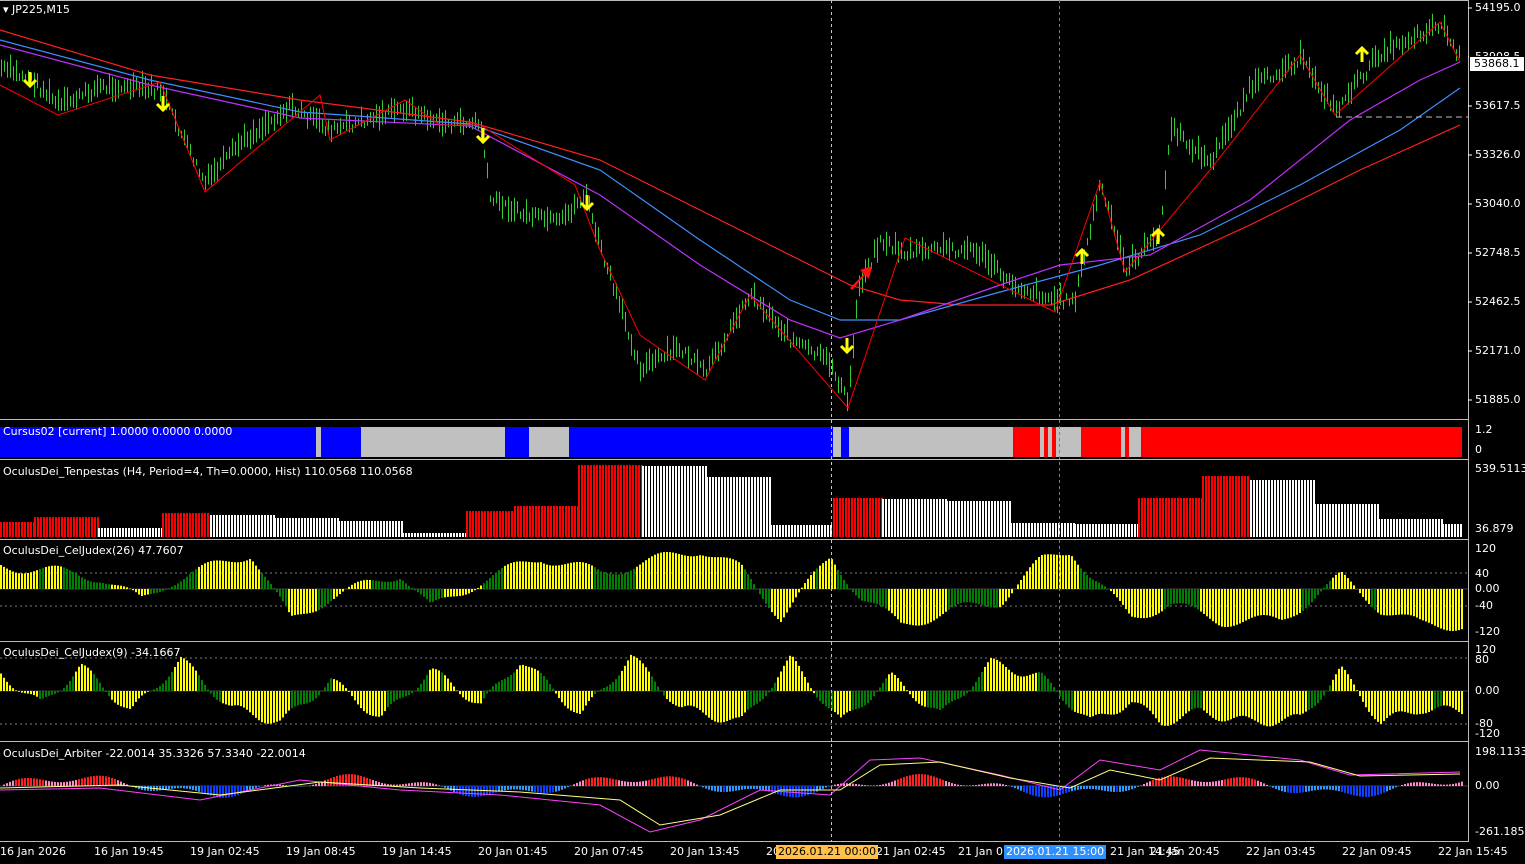 The width and height of the screenshot is (1525, 864). What do you see at coordinates (6, 9) in the screenshot?
I see `dropdown-triangle-icon: ▾` at bounding box center [6, 9].